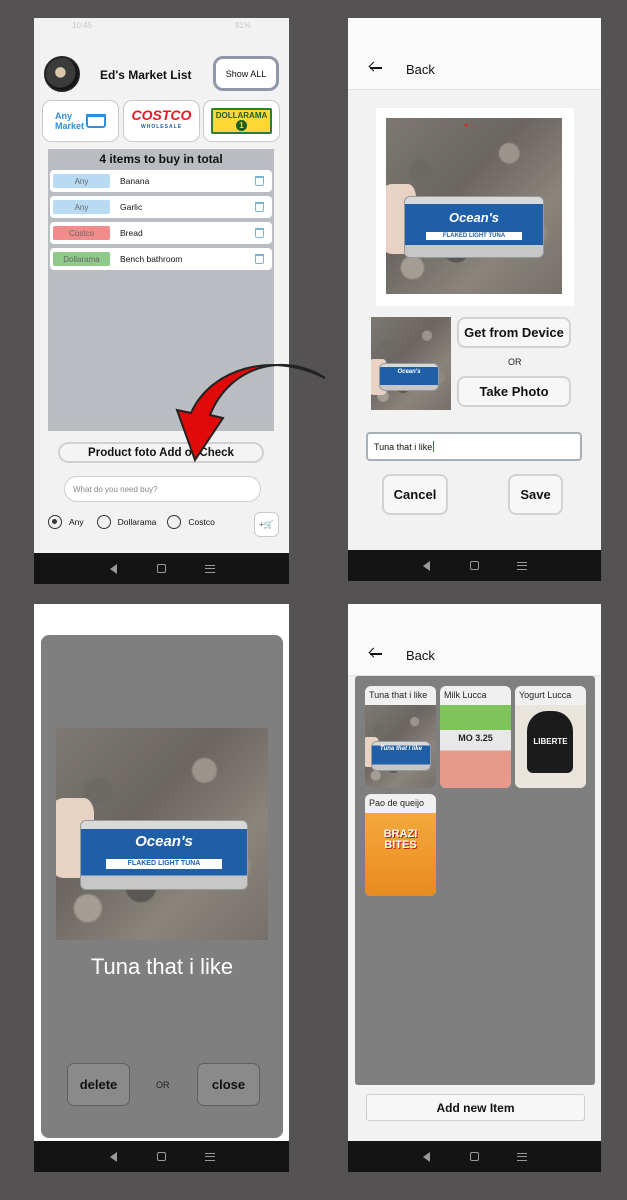  I want to click on radio-label: Any, so click(76, 522).